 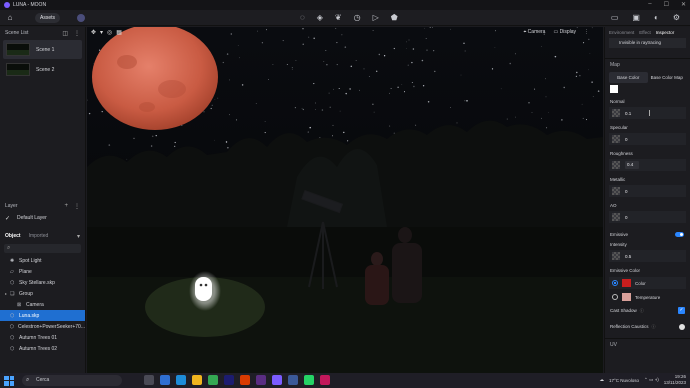 I want to click on tab-environment: Environment, so click(x=621, y=32).